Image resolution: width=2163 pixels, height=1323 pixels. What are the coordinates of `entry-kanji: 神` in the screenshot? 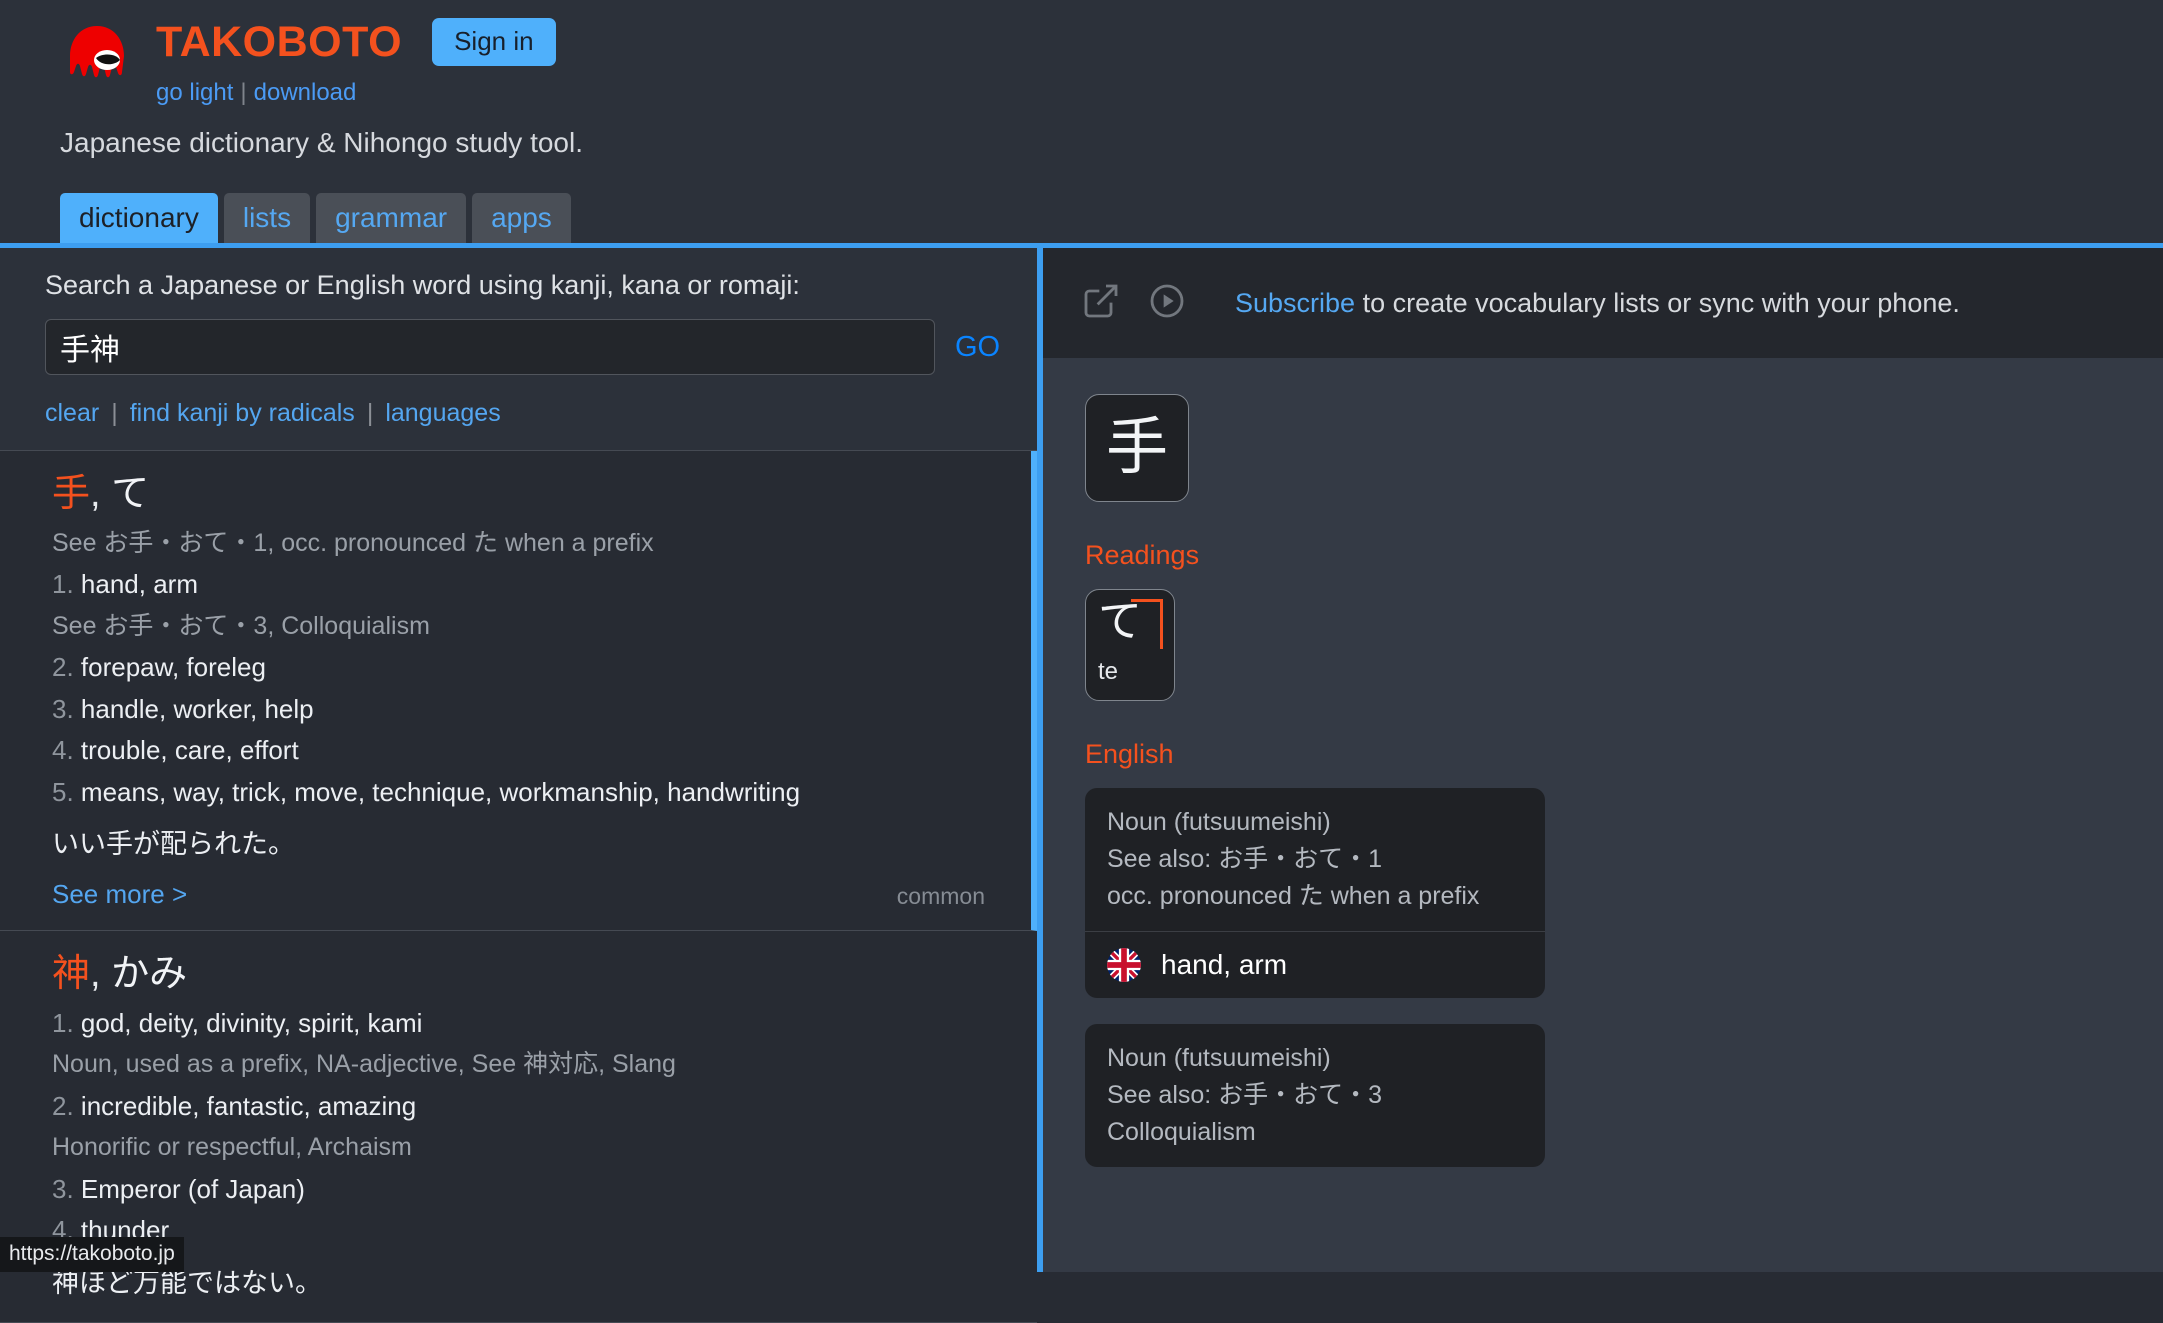 It's located at (71, 974).